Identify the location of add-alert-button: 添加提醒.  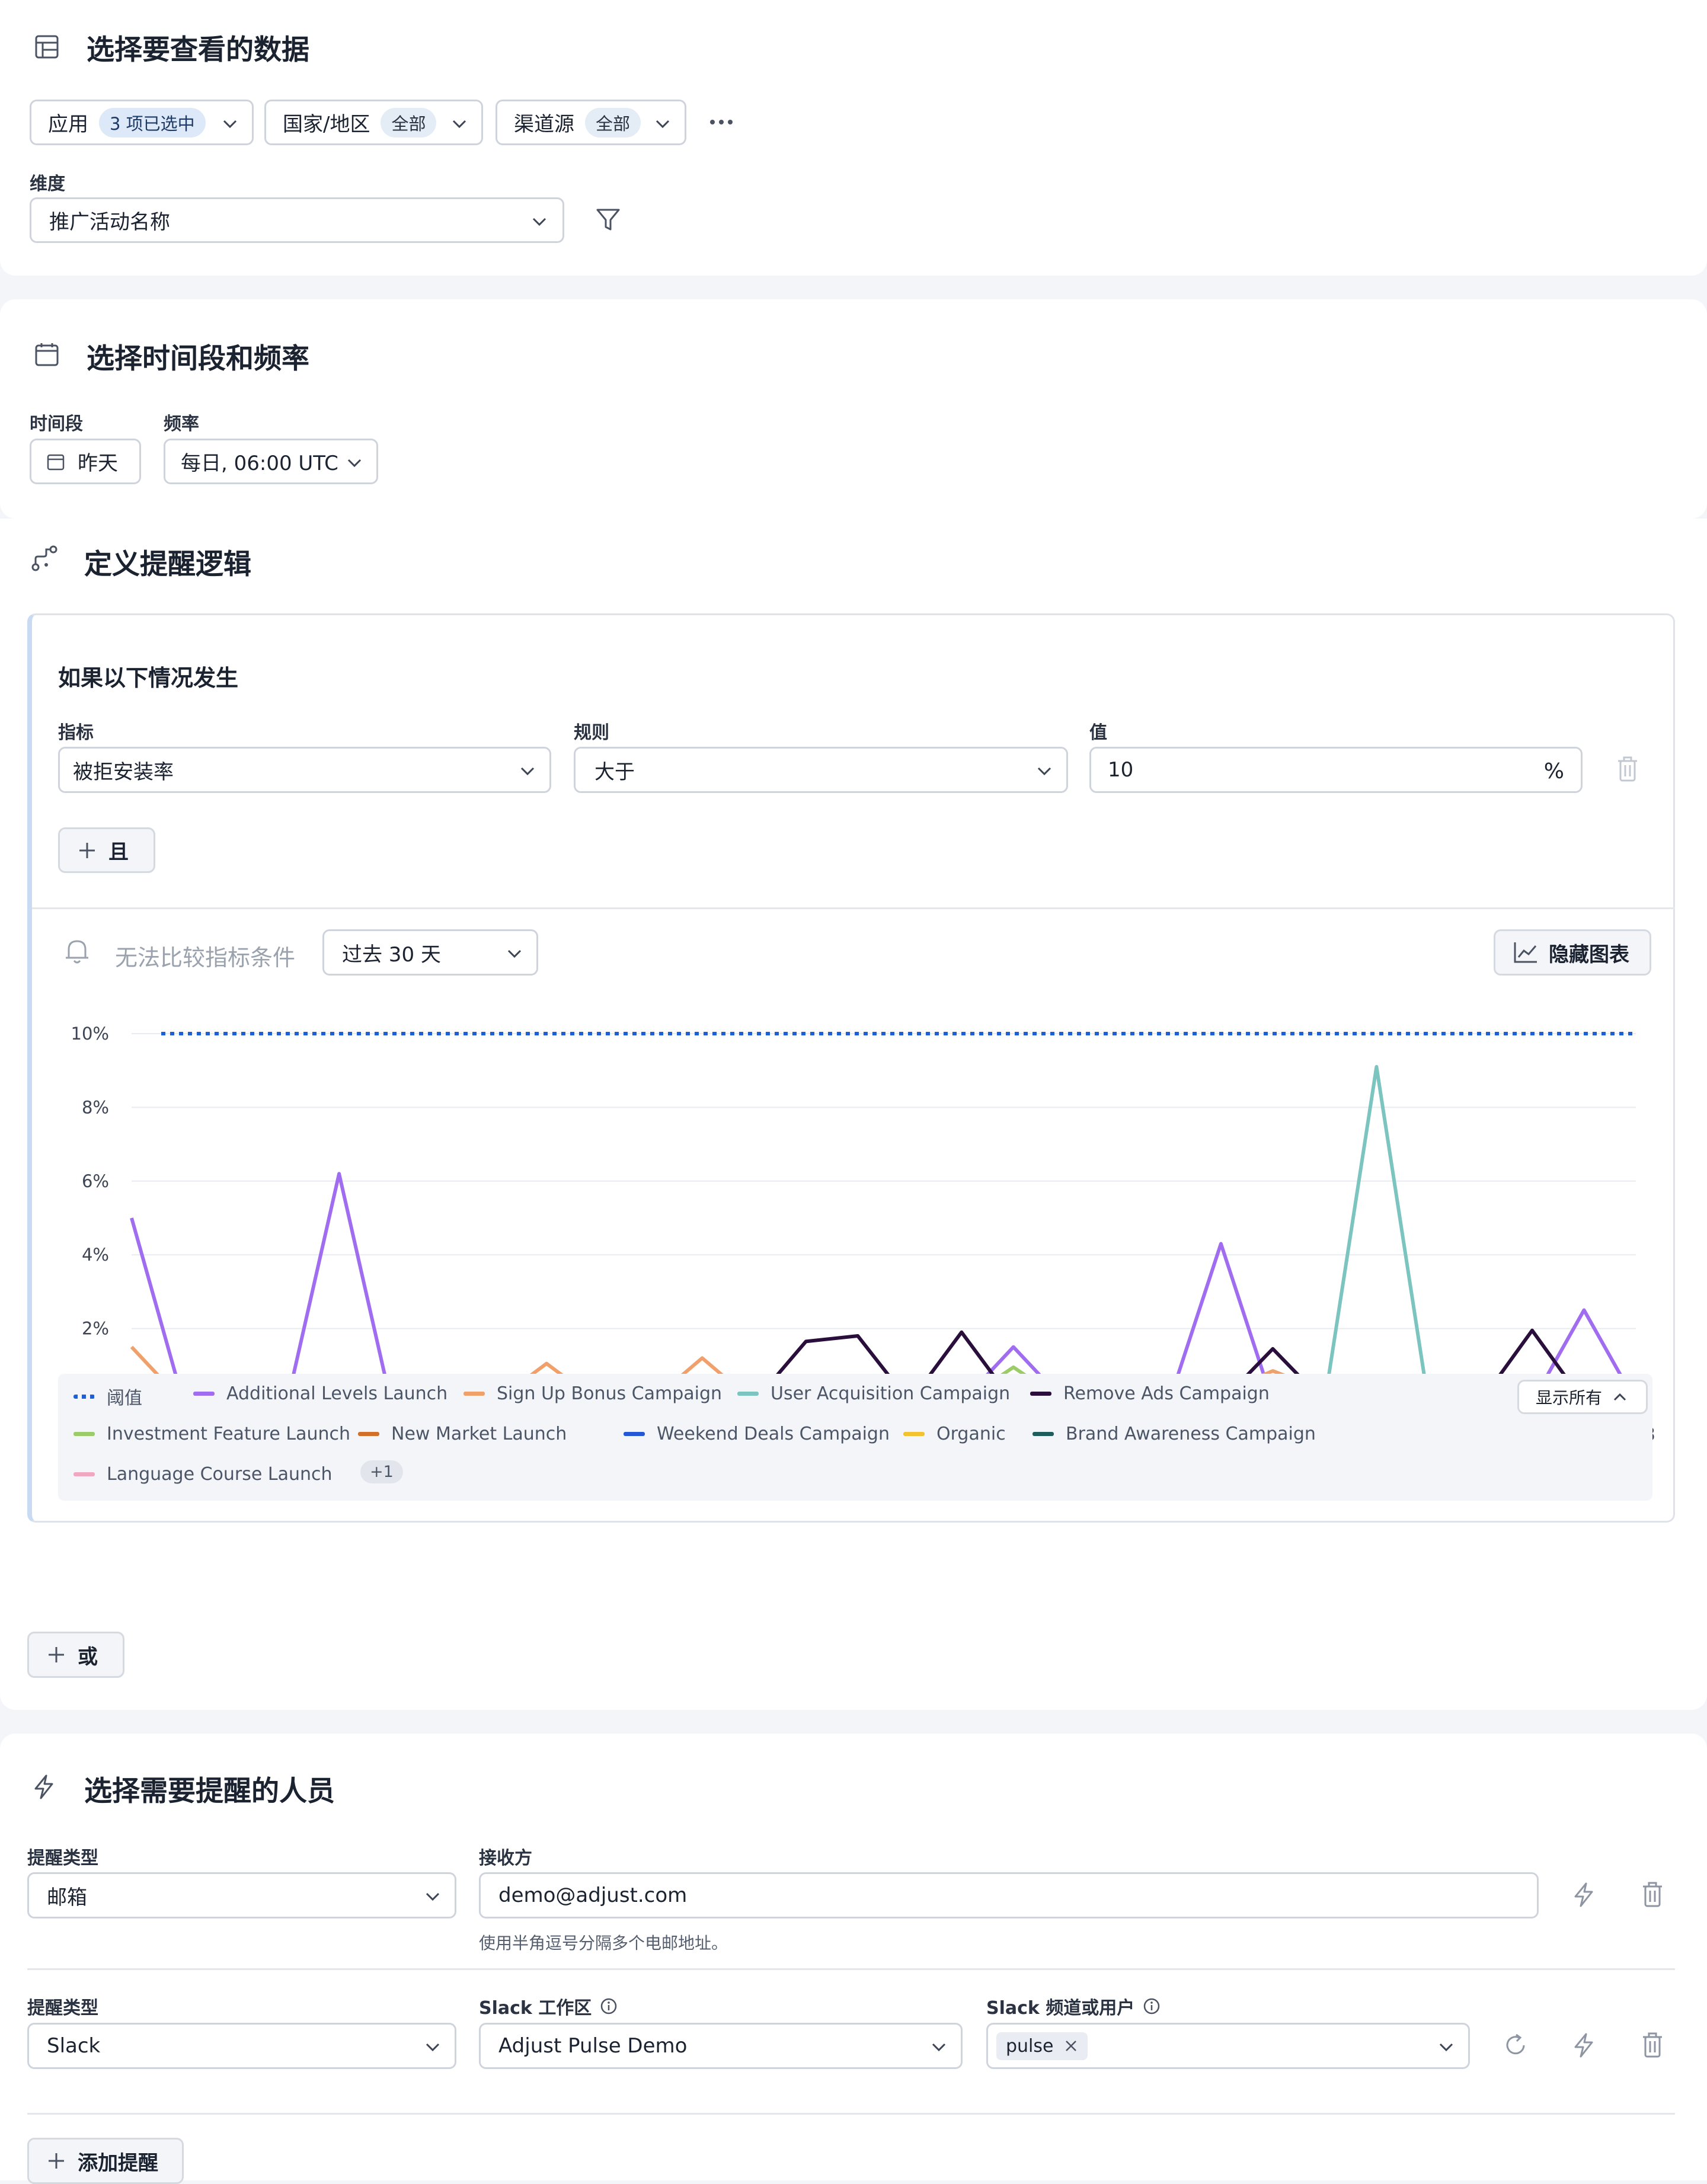
(105, 2161).